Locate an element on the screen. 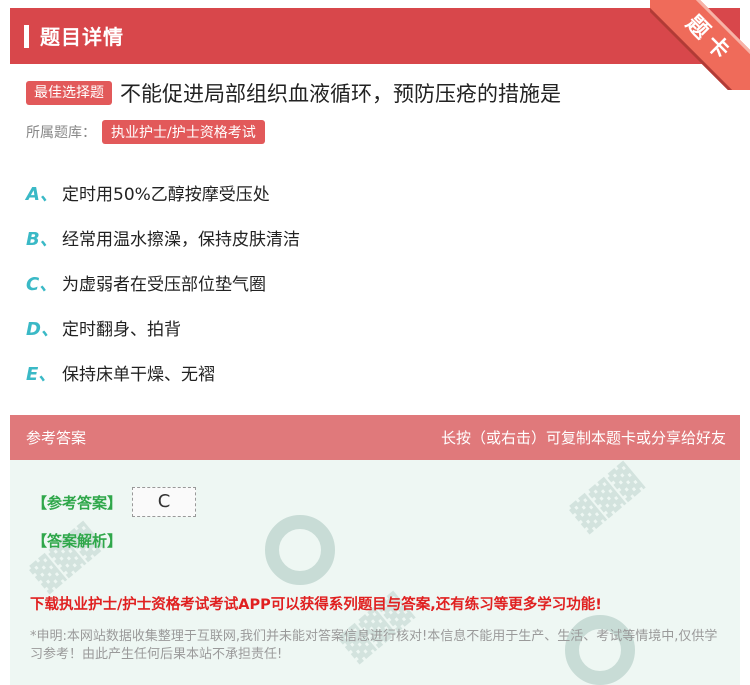 The height and width of the screenshot is (685, 750). option-c: C、 为虚弱者在受压部位垫气圈 is located at coordinates (163, 282).